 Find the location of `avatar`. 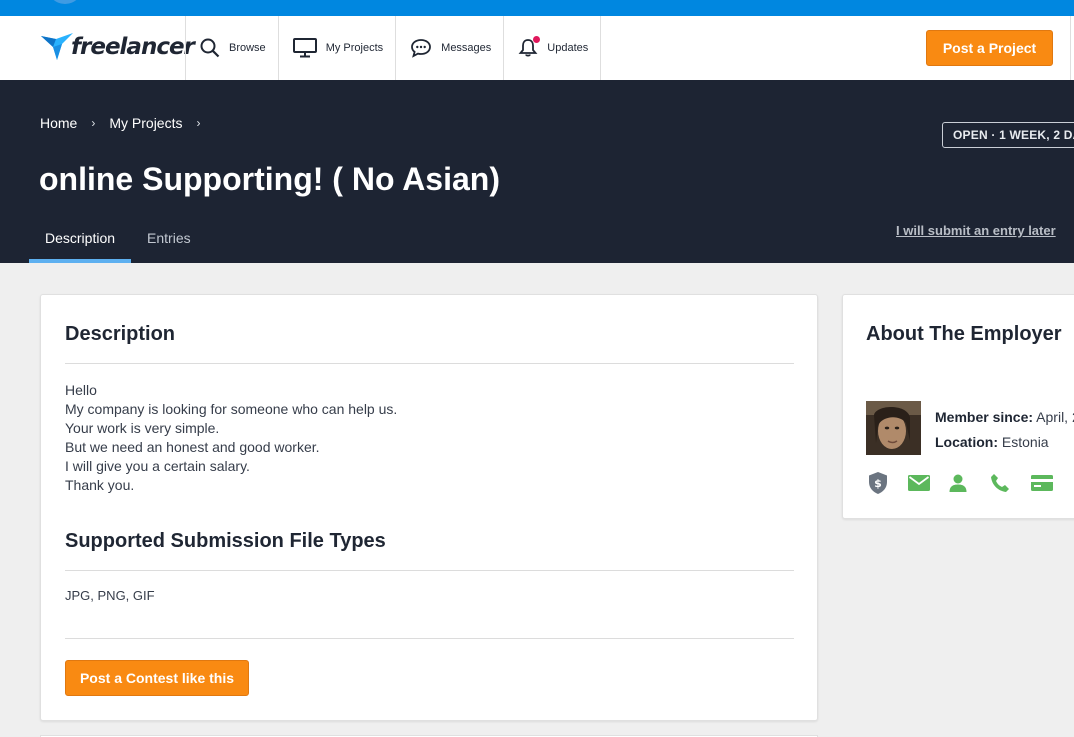

avatar is located at coordinates (893, 428).